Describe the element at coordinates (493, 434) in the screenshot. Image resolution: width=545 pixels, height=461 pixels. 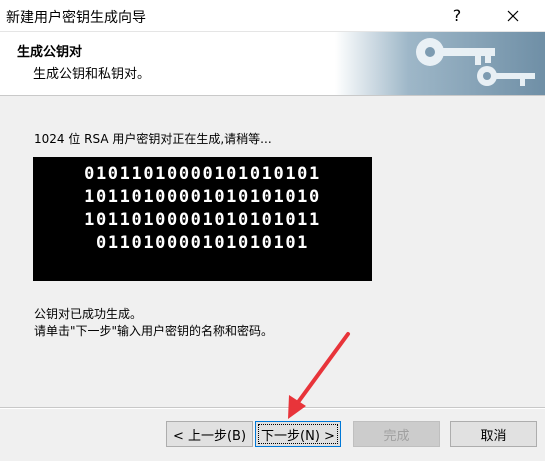
I see `cancel-button: 取消` at that location.